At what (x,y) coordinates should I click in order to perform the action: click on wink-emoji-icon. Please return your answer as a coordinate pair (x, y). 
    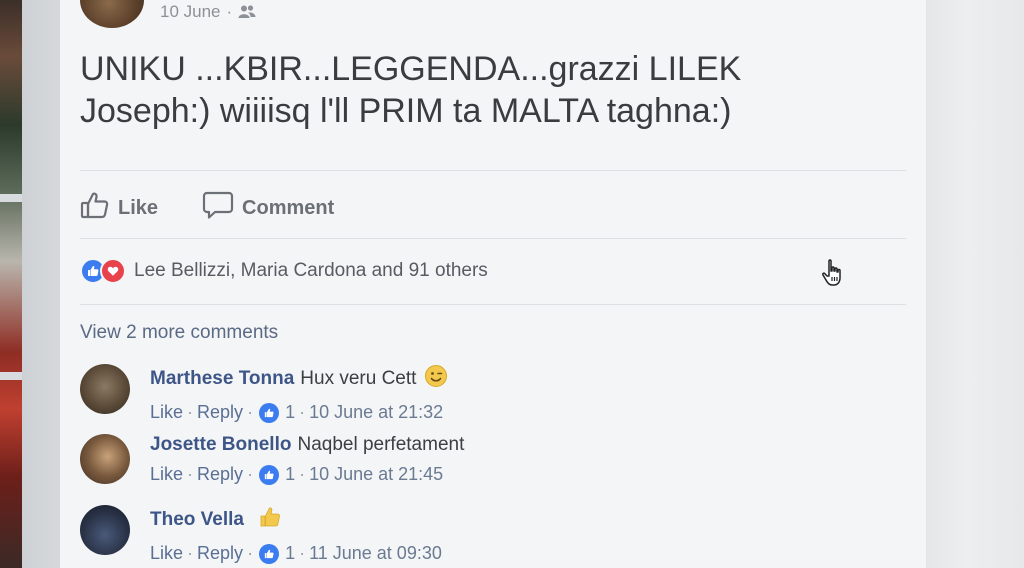
    Looking at the image, I should click on (436, 379).